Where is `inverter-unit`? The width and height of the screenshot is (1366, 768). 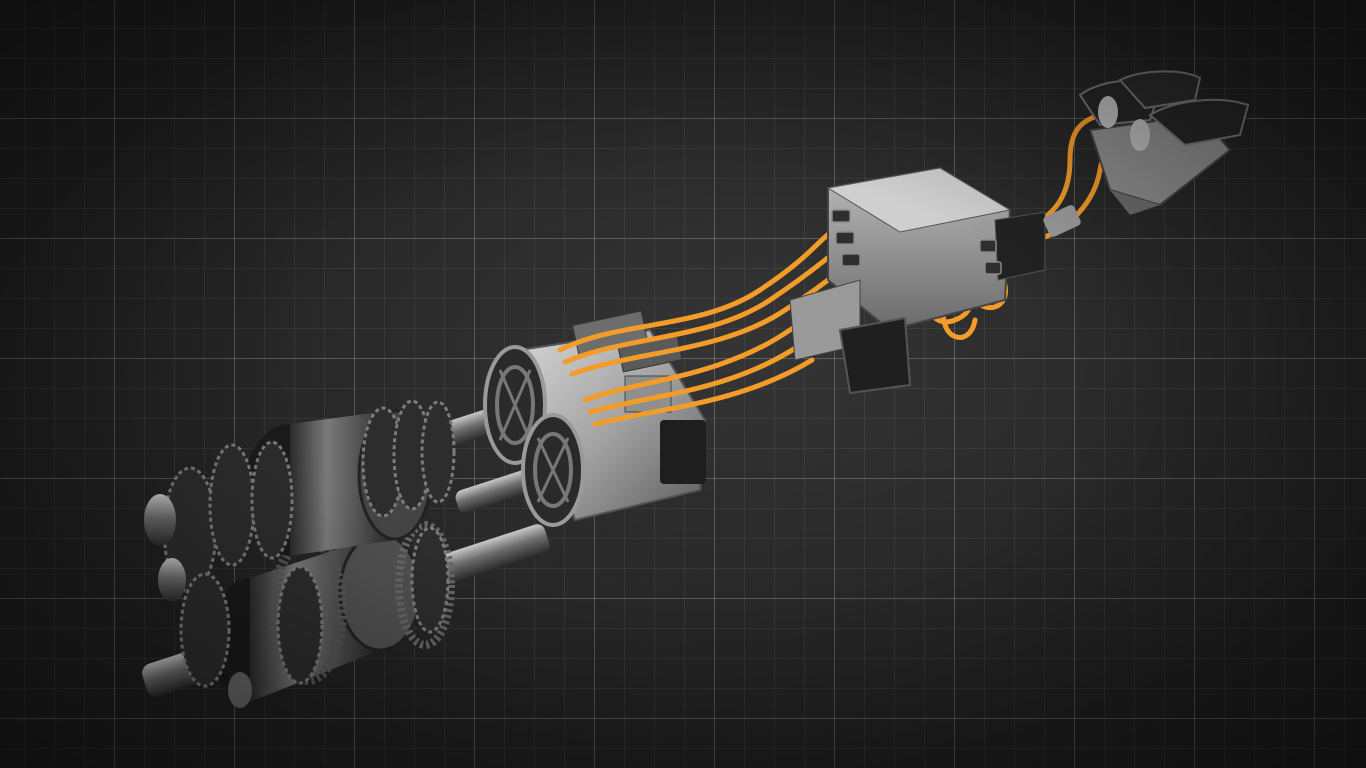 inverter-unit is located at coordinates (917, 280).